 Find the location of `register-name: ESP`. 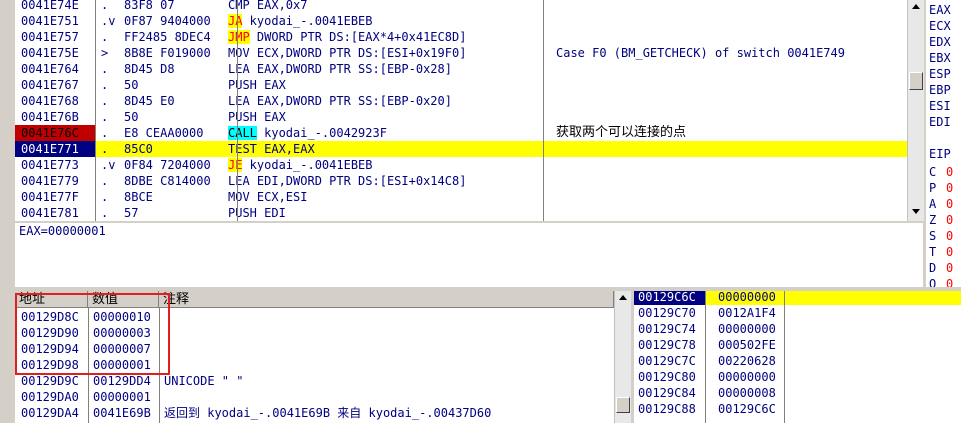

register-name: ESP is located at coordinates (940, 74).